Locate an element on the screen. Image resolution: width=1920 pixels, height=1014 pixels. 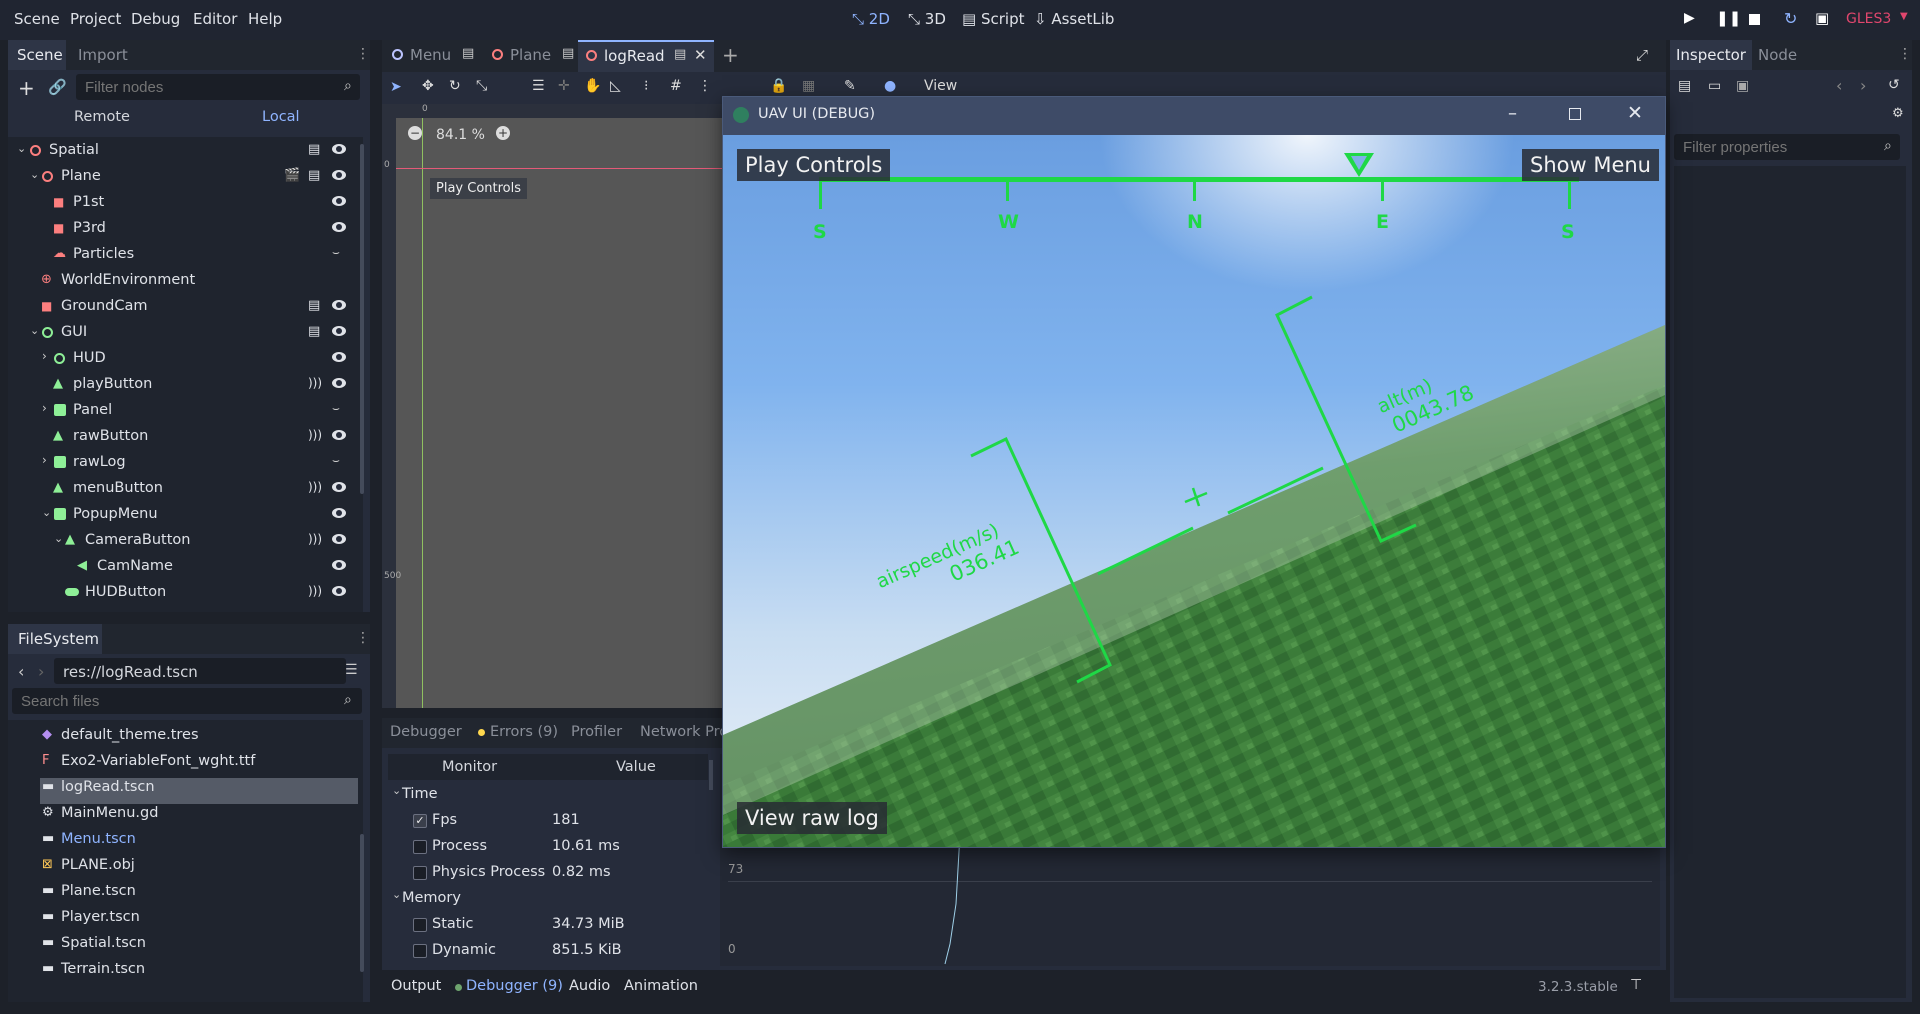
tree-node-worldenvironment: ⊕ WorldEnvironment is located at coordinates (187, 281).